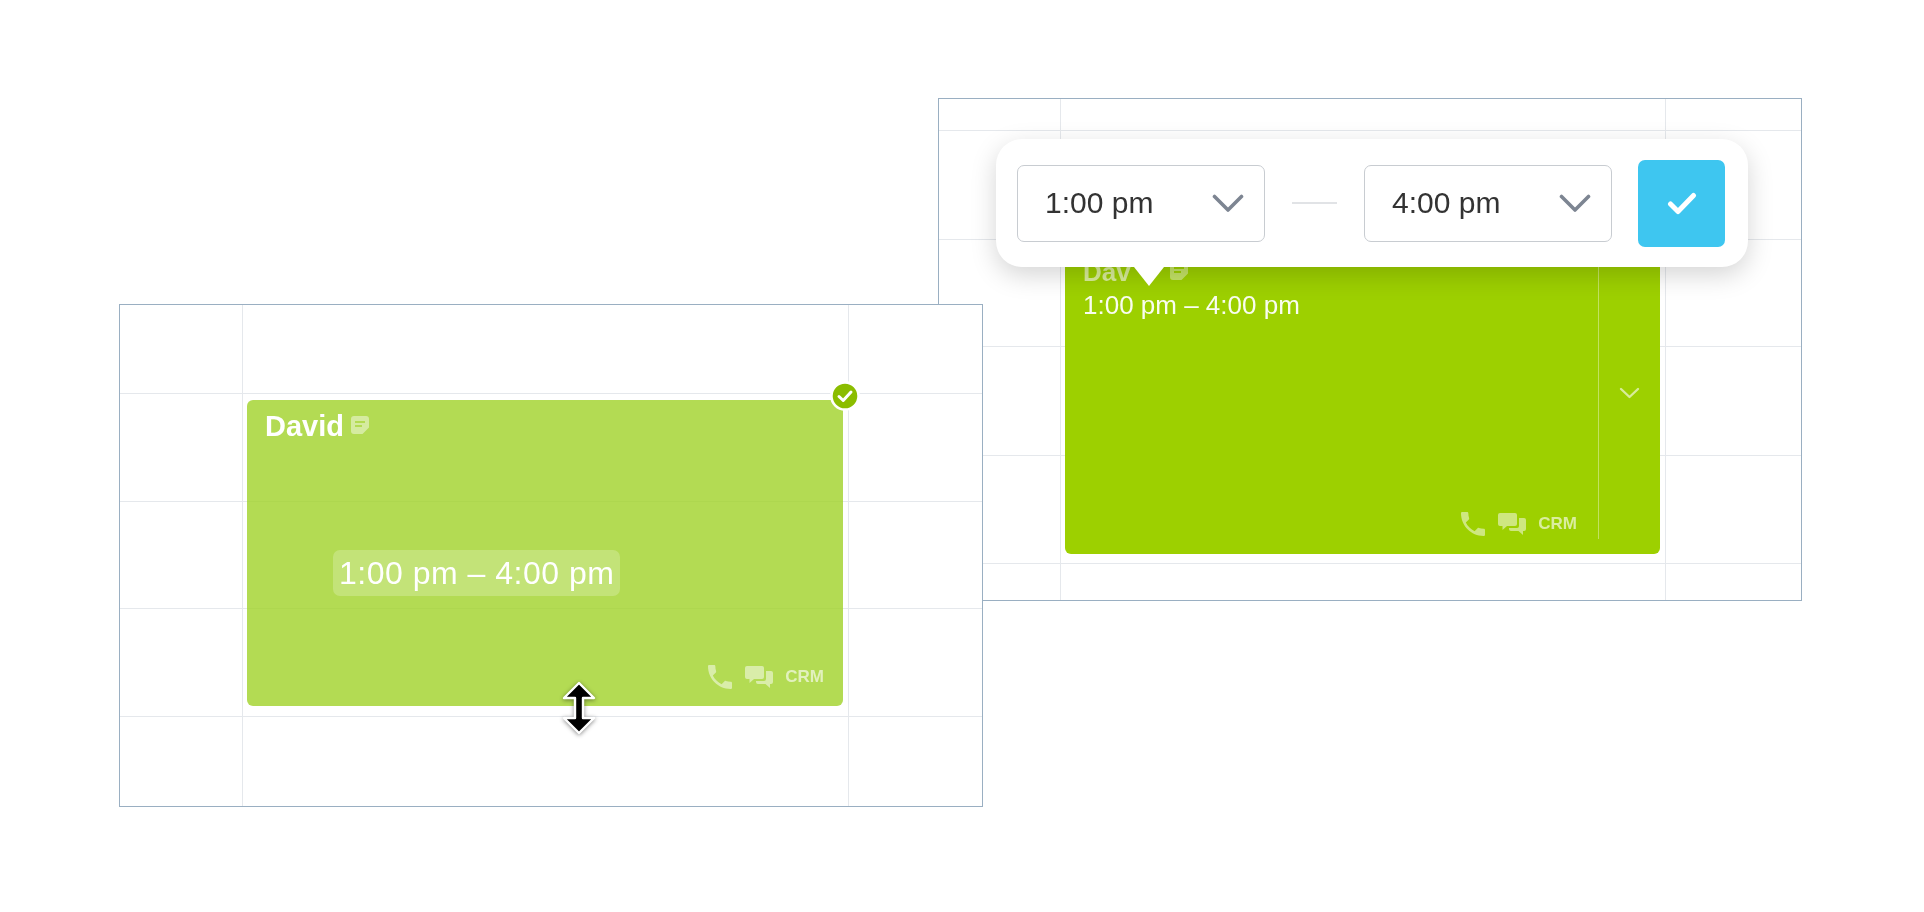 Image resolution: width=1924 pixels, height=912 pixels. Describe the element at coordinates (579, 708) in the screenshot. I see `resize-cursor-icon` at that location.